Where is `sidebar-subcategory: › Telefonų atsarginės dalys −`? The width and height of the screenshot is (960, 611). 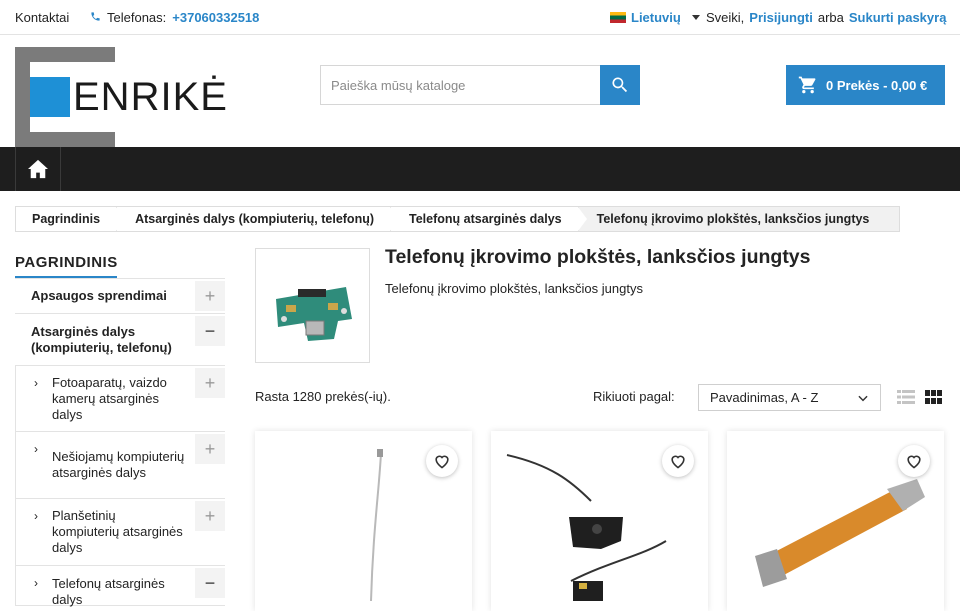
sidebar-subcategory: › Telefonų atsarginės dalys − is located at coordinates (120, 586).